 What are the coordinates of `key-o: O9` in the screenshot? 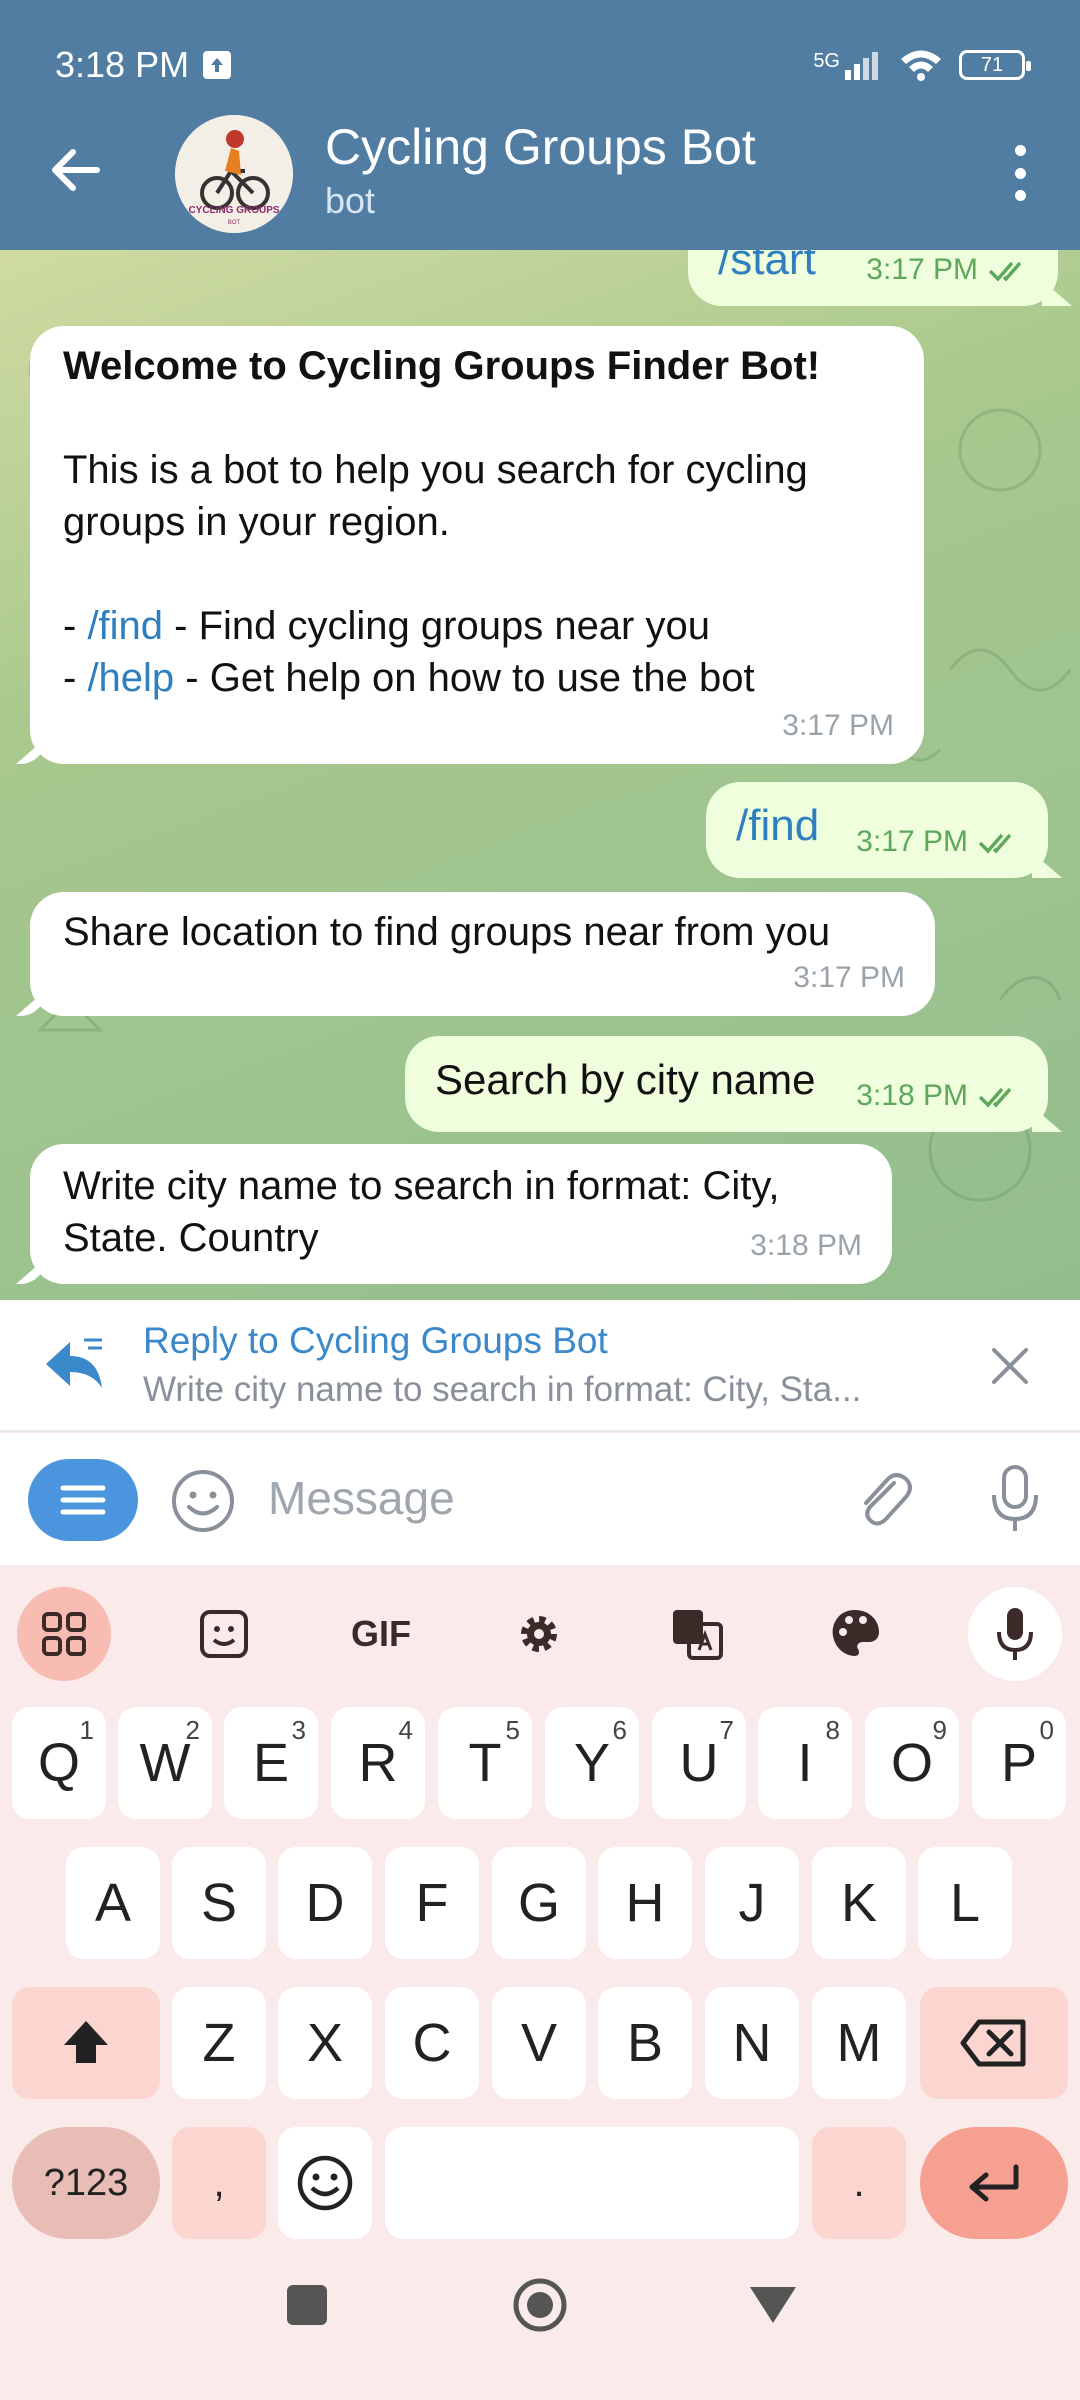 It's located at (912, 1763).